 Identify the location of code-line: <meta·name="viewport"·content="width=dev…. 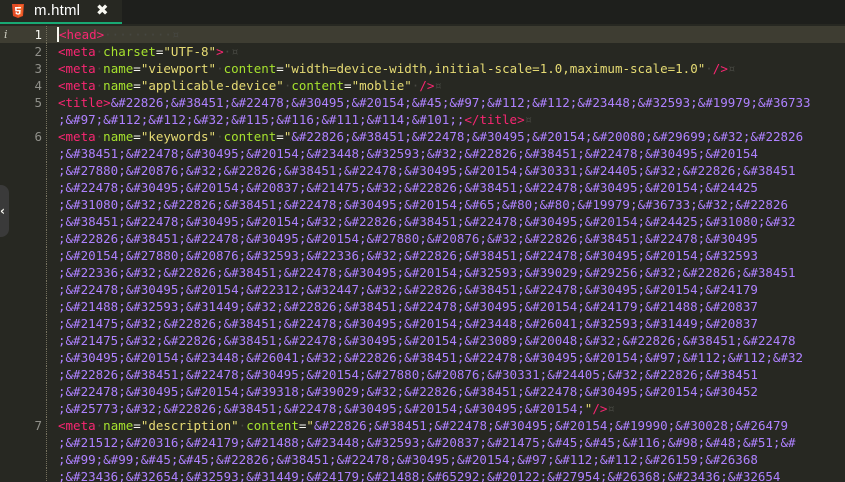
(396, 68).